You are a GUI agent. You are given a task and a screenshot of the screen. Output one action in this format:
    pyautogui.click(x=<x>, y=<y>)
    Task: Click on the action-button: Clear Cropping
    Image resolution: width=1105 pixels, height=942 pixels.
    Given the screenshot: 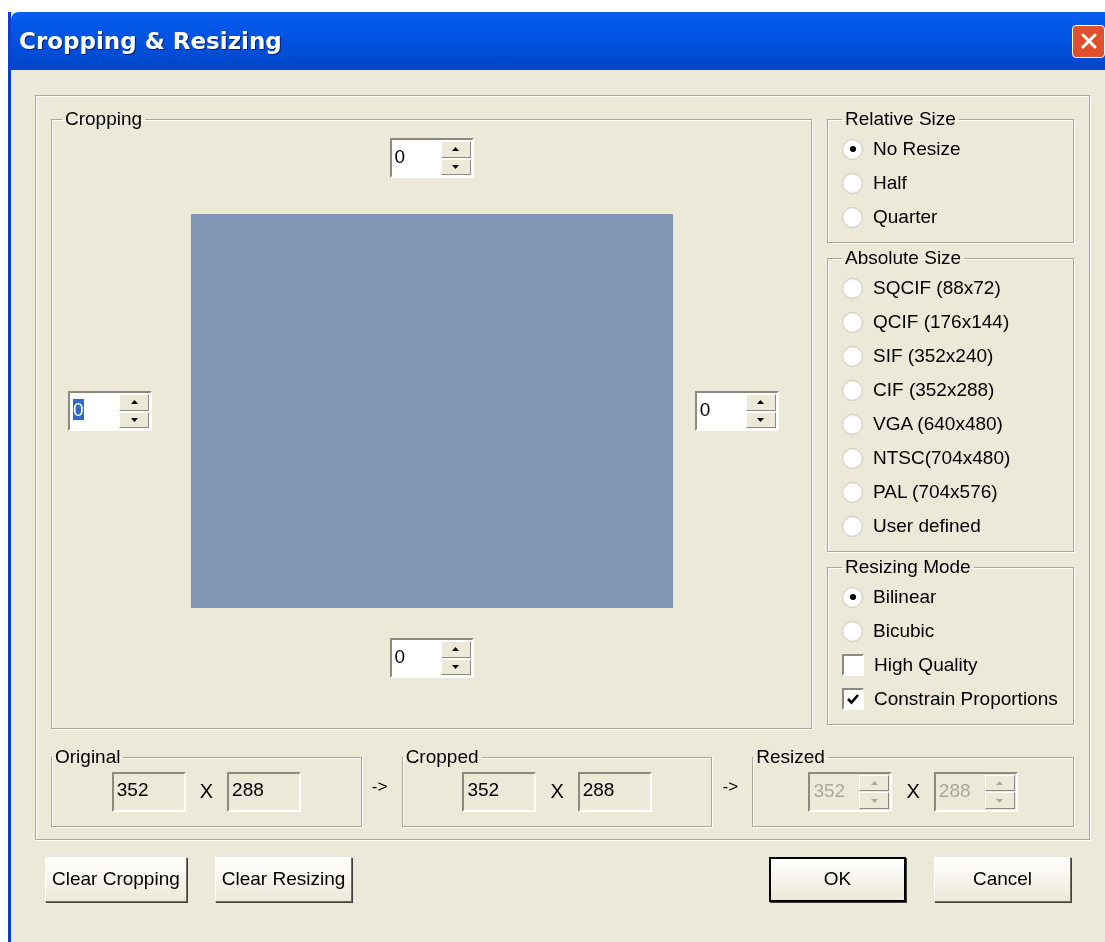 What is the action you would take?
    pyautogui.click(x=116, y=879)
    